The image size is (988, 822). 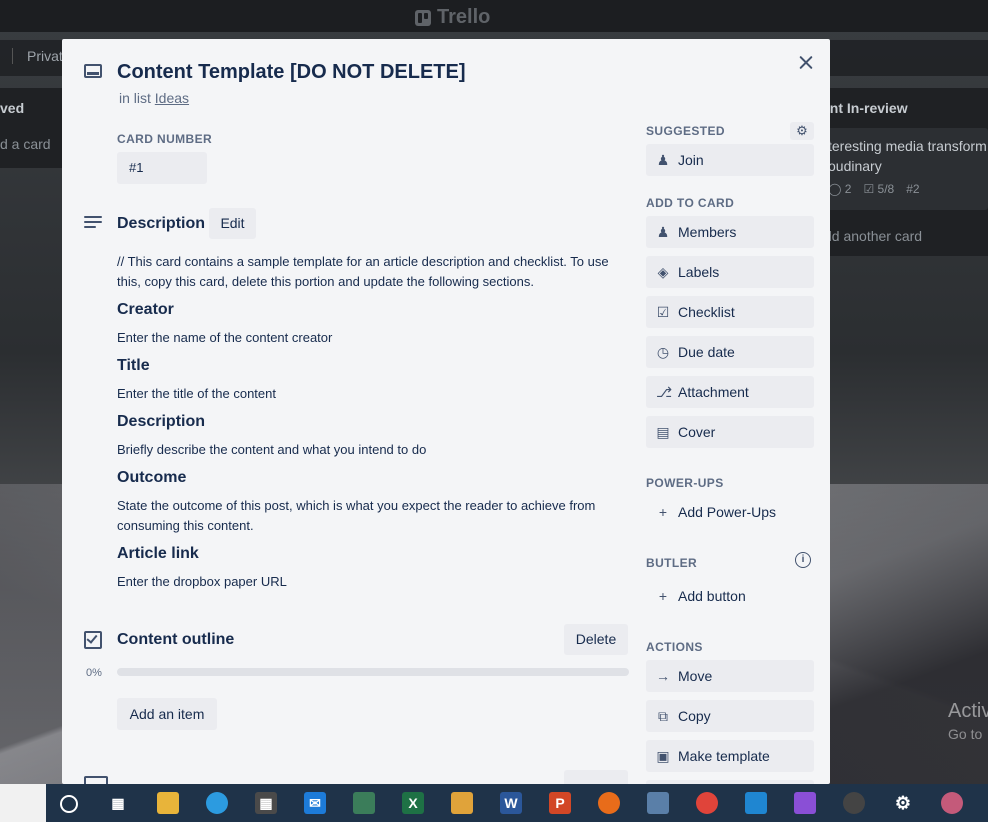 I want to click on list-left-title: ved, so click(x=12, y=108).